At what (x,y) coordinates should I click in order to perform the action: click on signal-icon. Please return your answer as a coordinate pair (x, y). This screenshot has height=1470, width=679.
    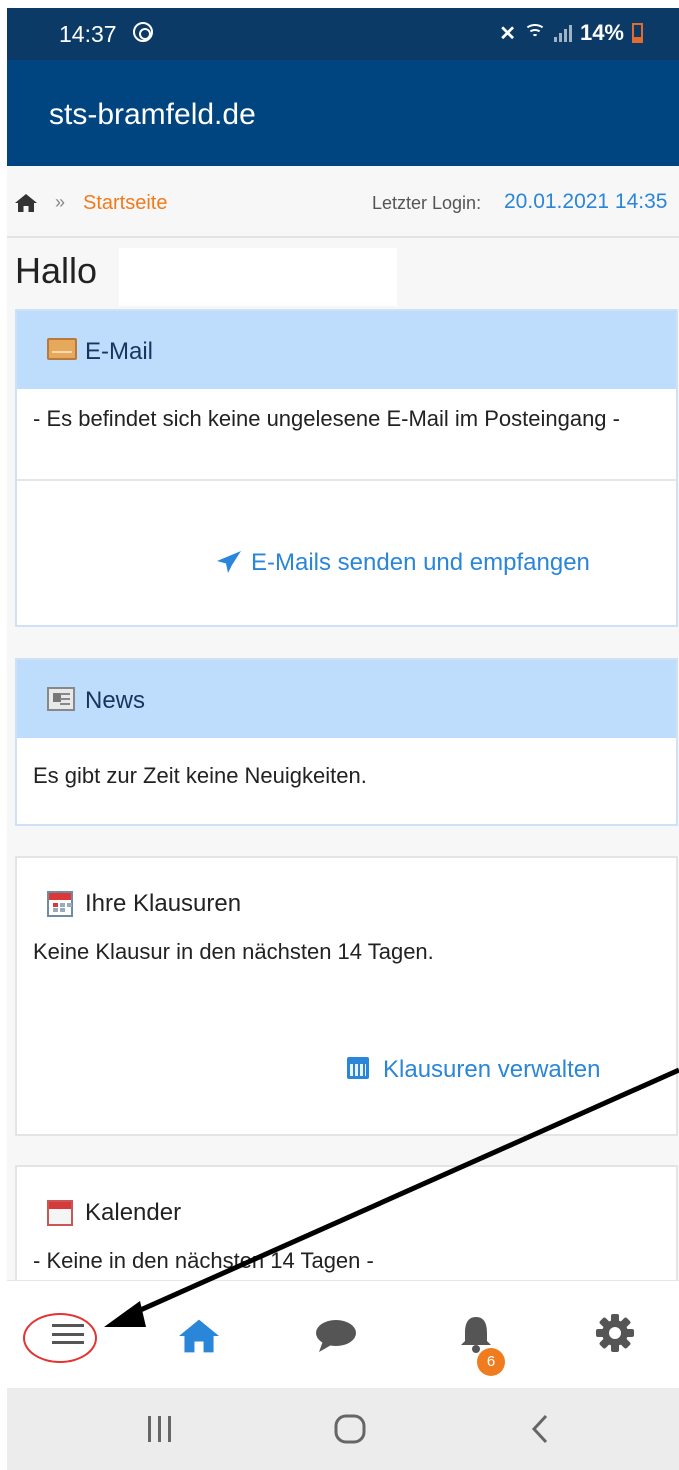
    Looking at the image, I should click on (562, 33).